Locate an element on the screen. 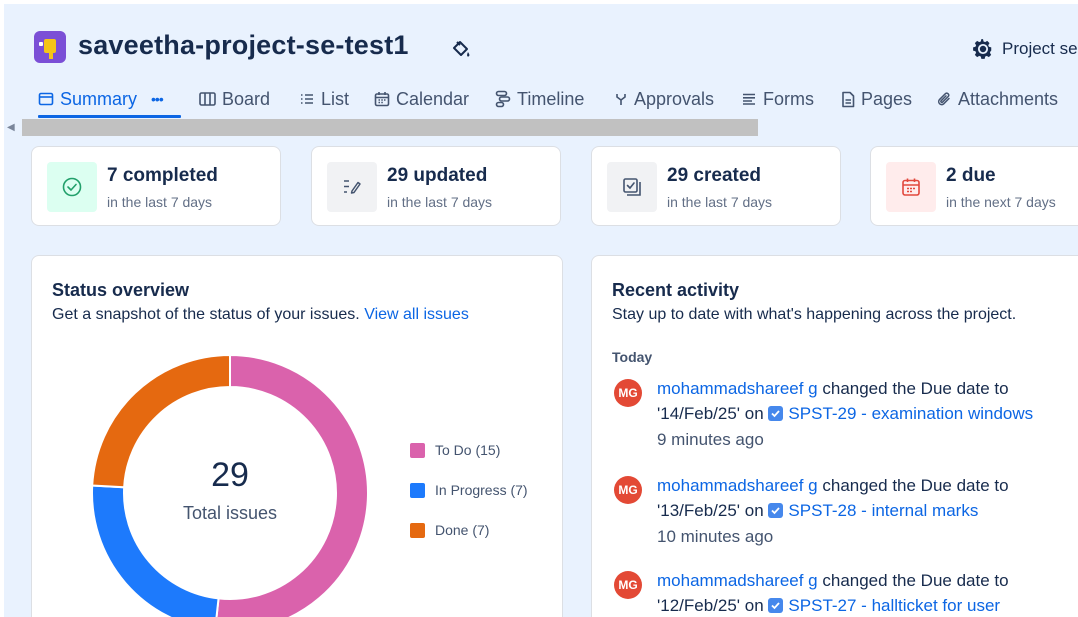 Image resolution: width=1078 pixels, height=617 pixels. donut-segment-done is located at coordinates (161, 421).